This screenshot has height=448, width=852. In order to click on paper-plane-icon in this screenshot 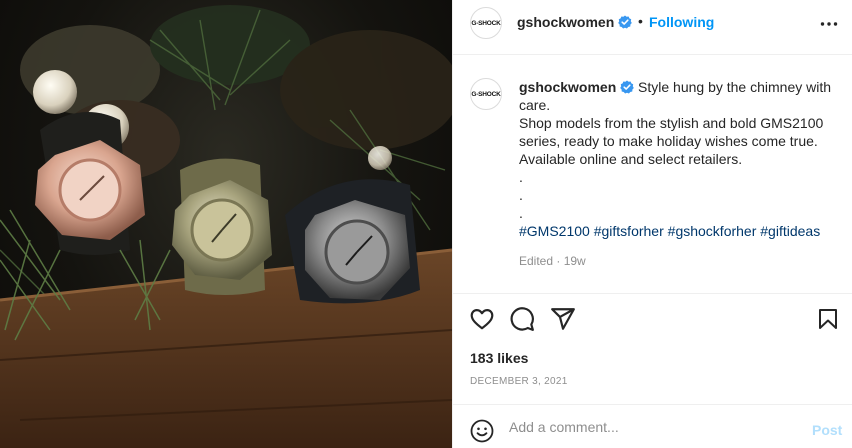, I will do `click(563, 319)`.